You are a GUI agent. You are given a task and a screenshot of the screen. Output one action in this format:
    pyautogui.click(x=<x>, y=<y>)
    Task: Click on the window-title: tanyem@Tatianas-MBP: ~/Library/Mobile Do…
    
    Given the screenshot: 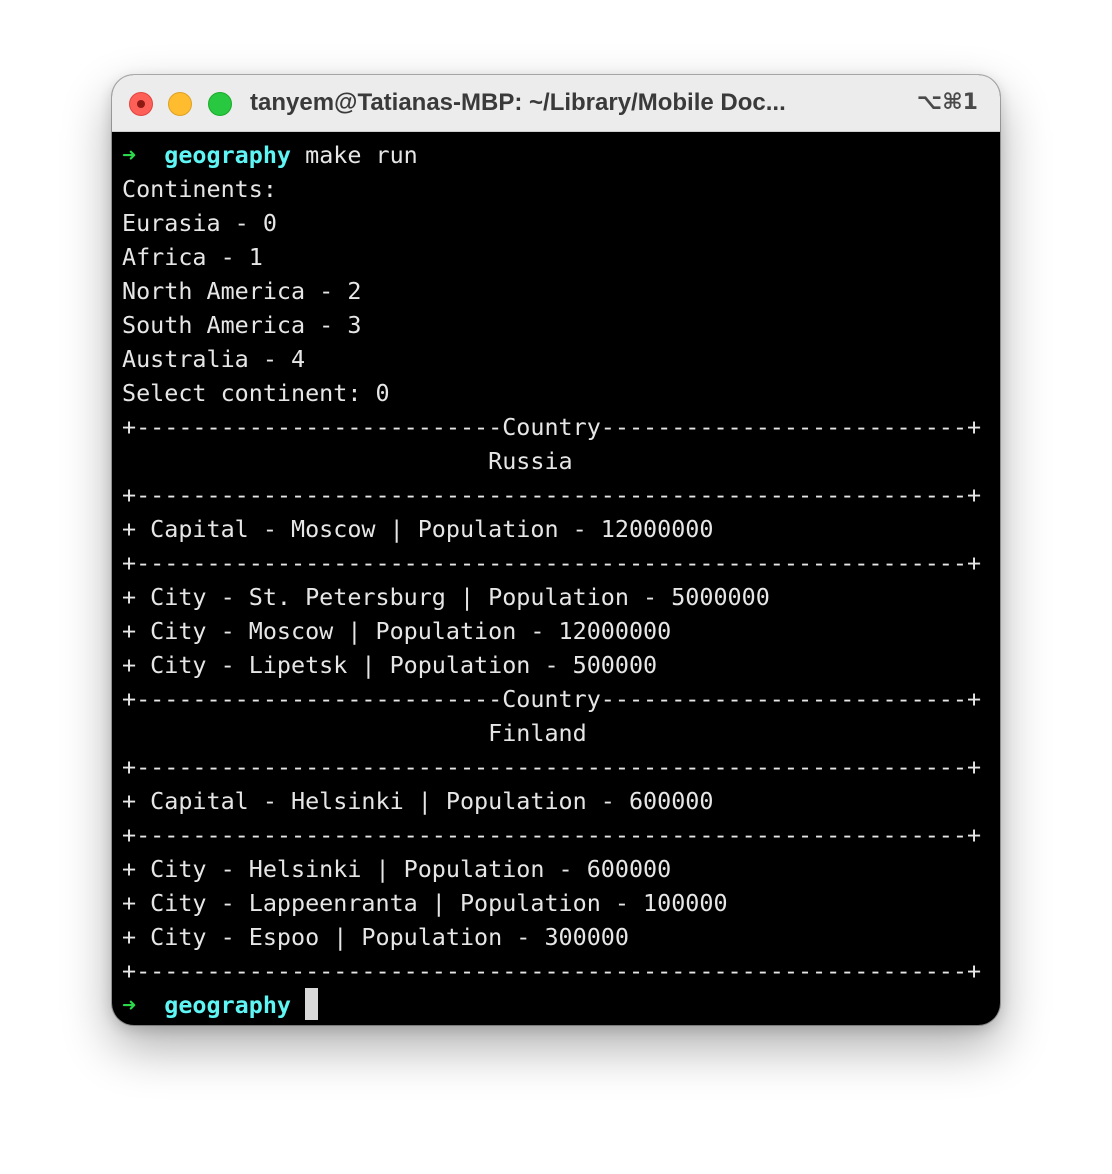 What is the action you would take?
    pyautogui.click(x=518, y=102)
    